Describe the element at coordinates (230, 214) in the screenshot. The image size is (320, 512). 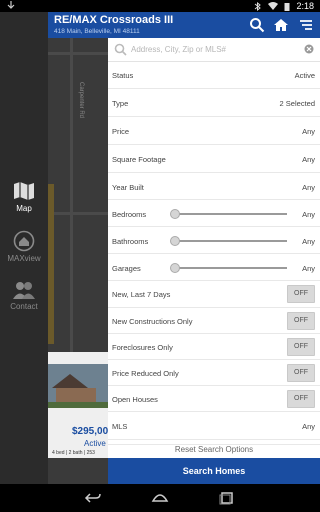
I see `bedrooms-slider-track` at that location.